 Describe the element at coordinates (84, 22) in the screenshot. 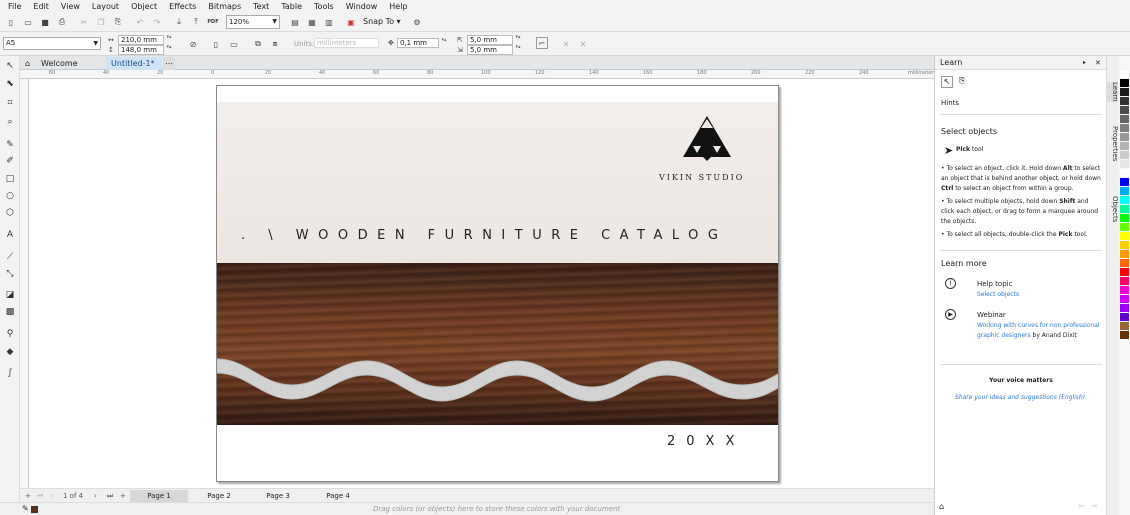

I see `cut-icon: ✂` at that location.